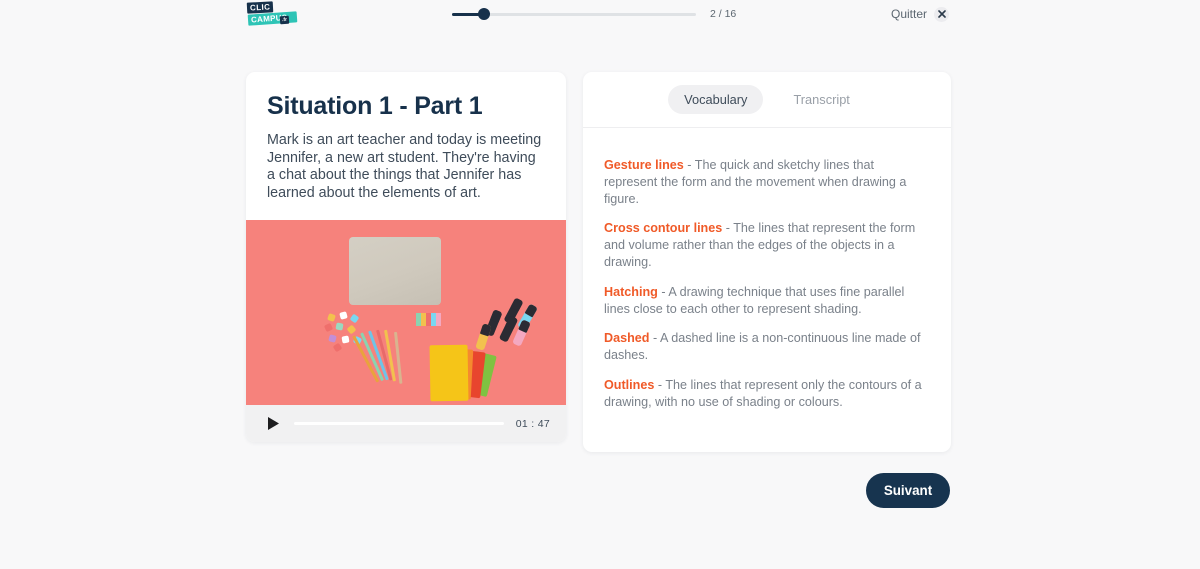 This screenshot has height=569, width=1200. Describe the element at coordinates (908, 14) in the screenshot. I see `quit-label: Quitter` at that location.